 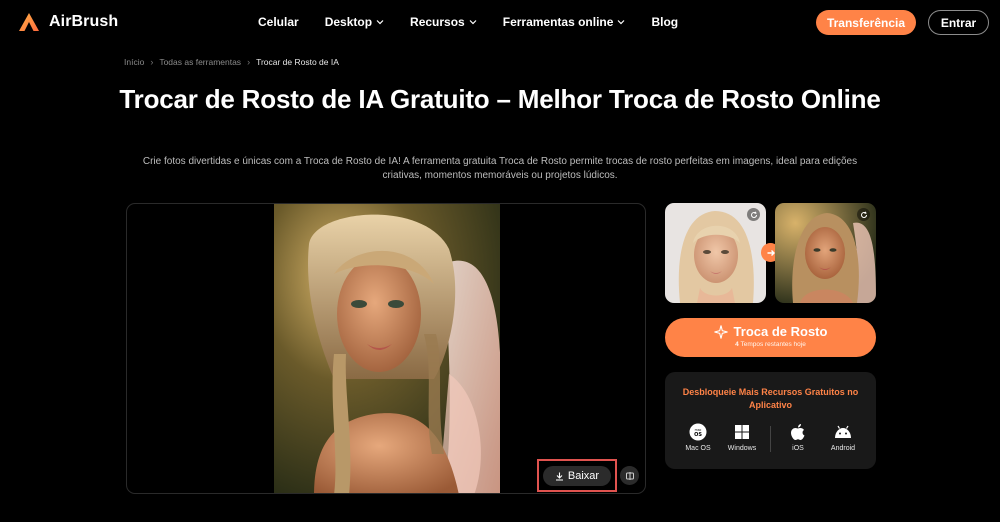 I want to click on airbrush-logo-icon, so click(x=29, y=22).